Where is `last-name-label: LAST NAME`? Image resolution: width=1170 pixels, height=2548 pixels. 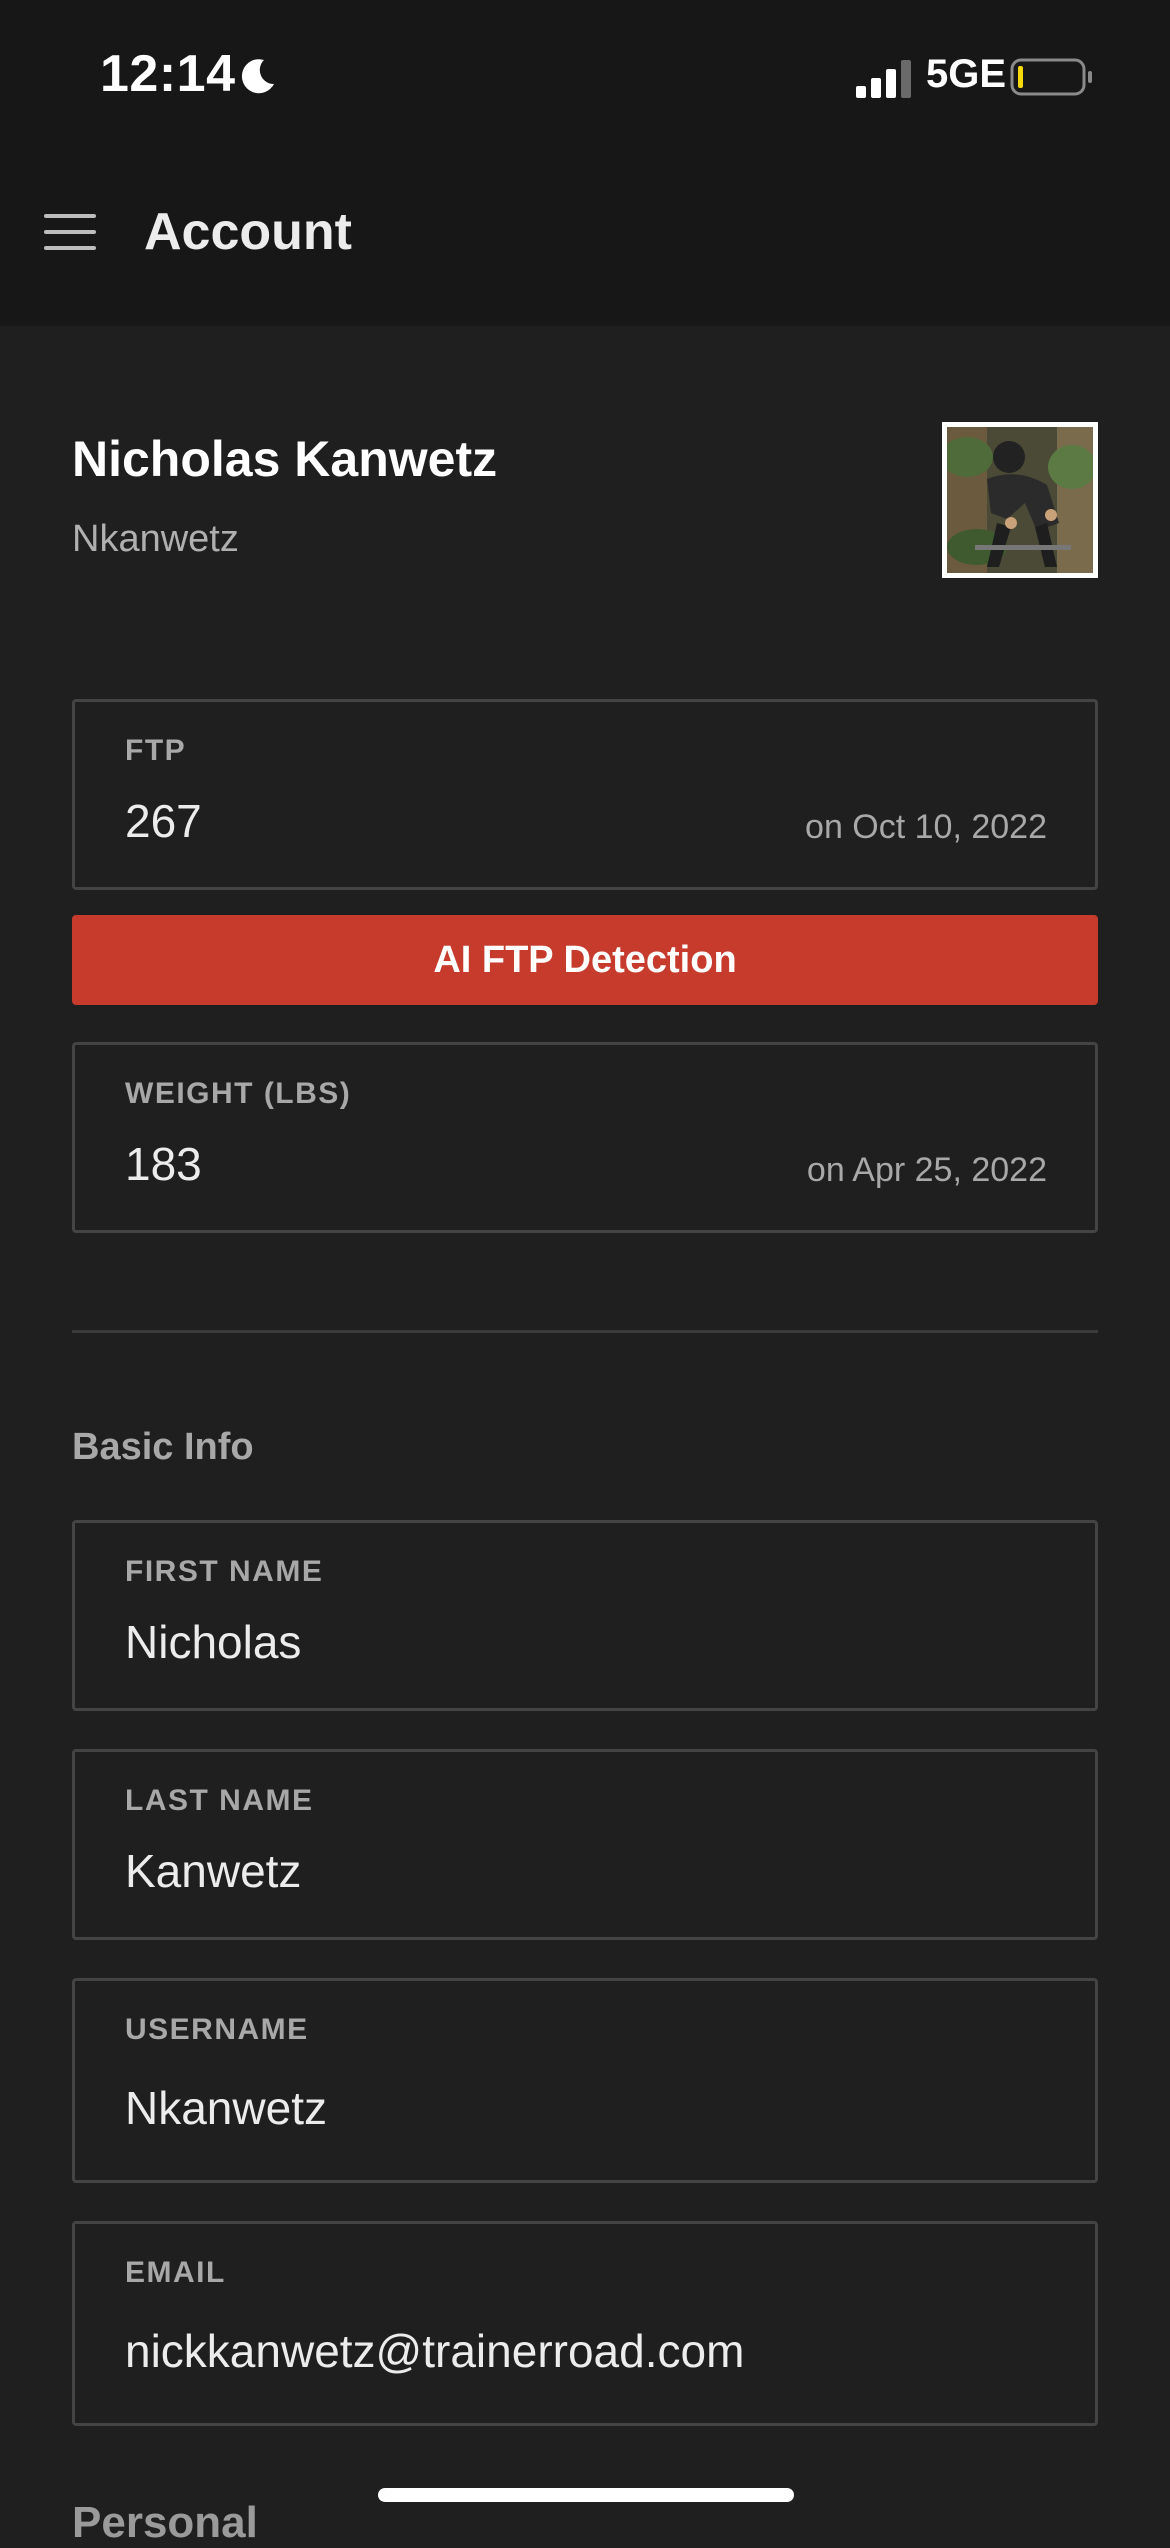 last-name-label: LAST NAME is located at coordinates (219, 1800).